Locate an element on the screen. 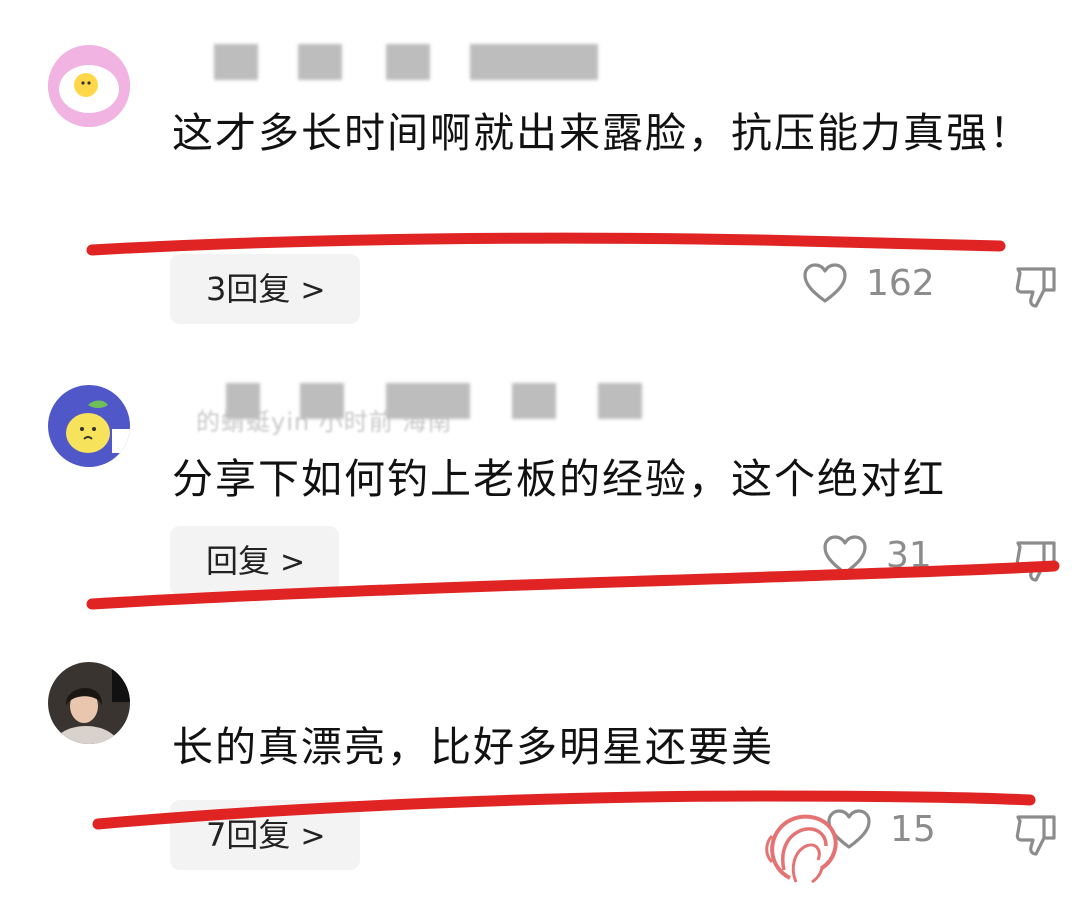 The width and height of the screenshot is (1080, 902). reply-button: 回复 > is located at coordinates (255, 561).